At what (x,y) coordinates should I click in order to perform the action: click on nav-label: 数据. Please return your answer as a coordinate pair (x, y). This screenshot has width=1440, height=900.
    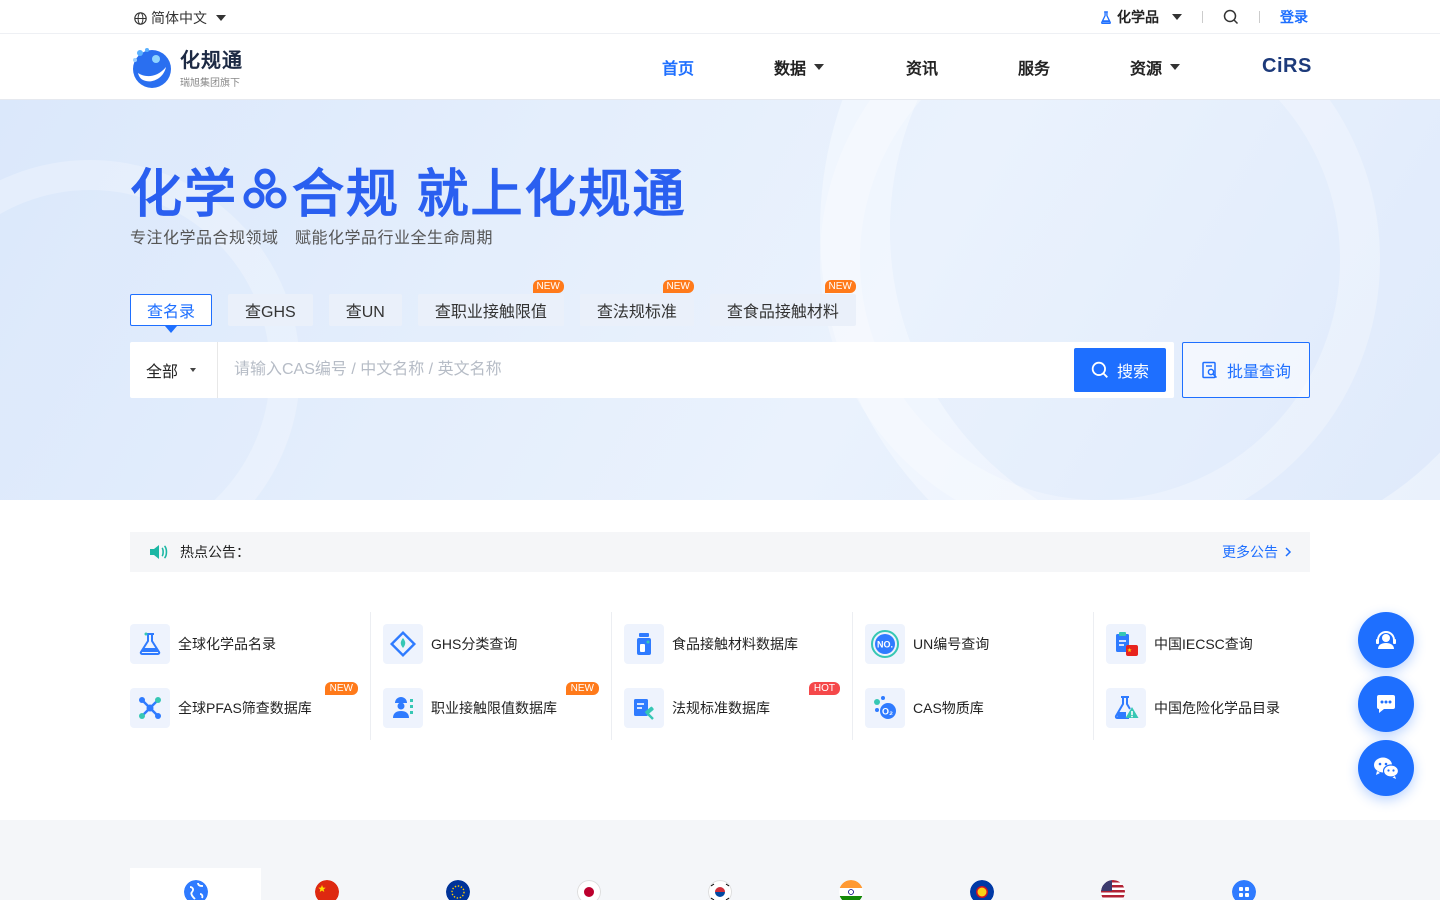
    Looking at the image, I should click on (790, 69).